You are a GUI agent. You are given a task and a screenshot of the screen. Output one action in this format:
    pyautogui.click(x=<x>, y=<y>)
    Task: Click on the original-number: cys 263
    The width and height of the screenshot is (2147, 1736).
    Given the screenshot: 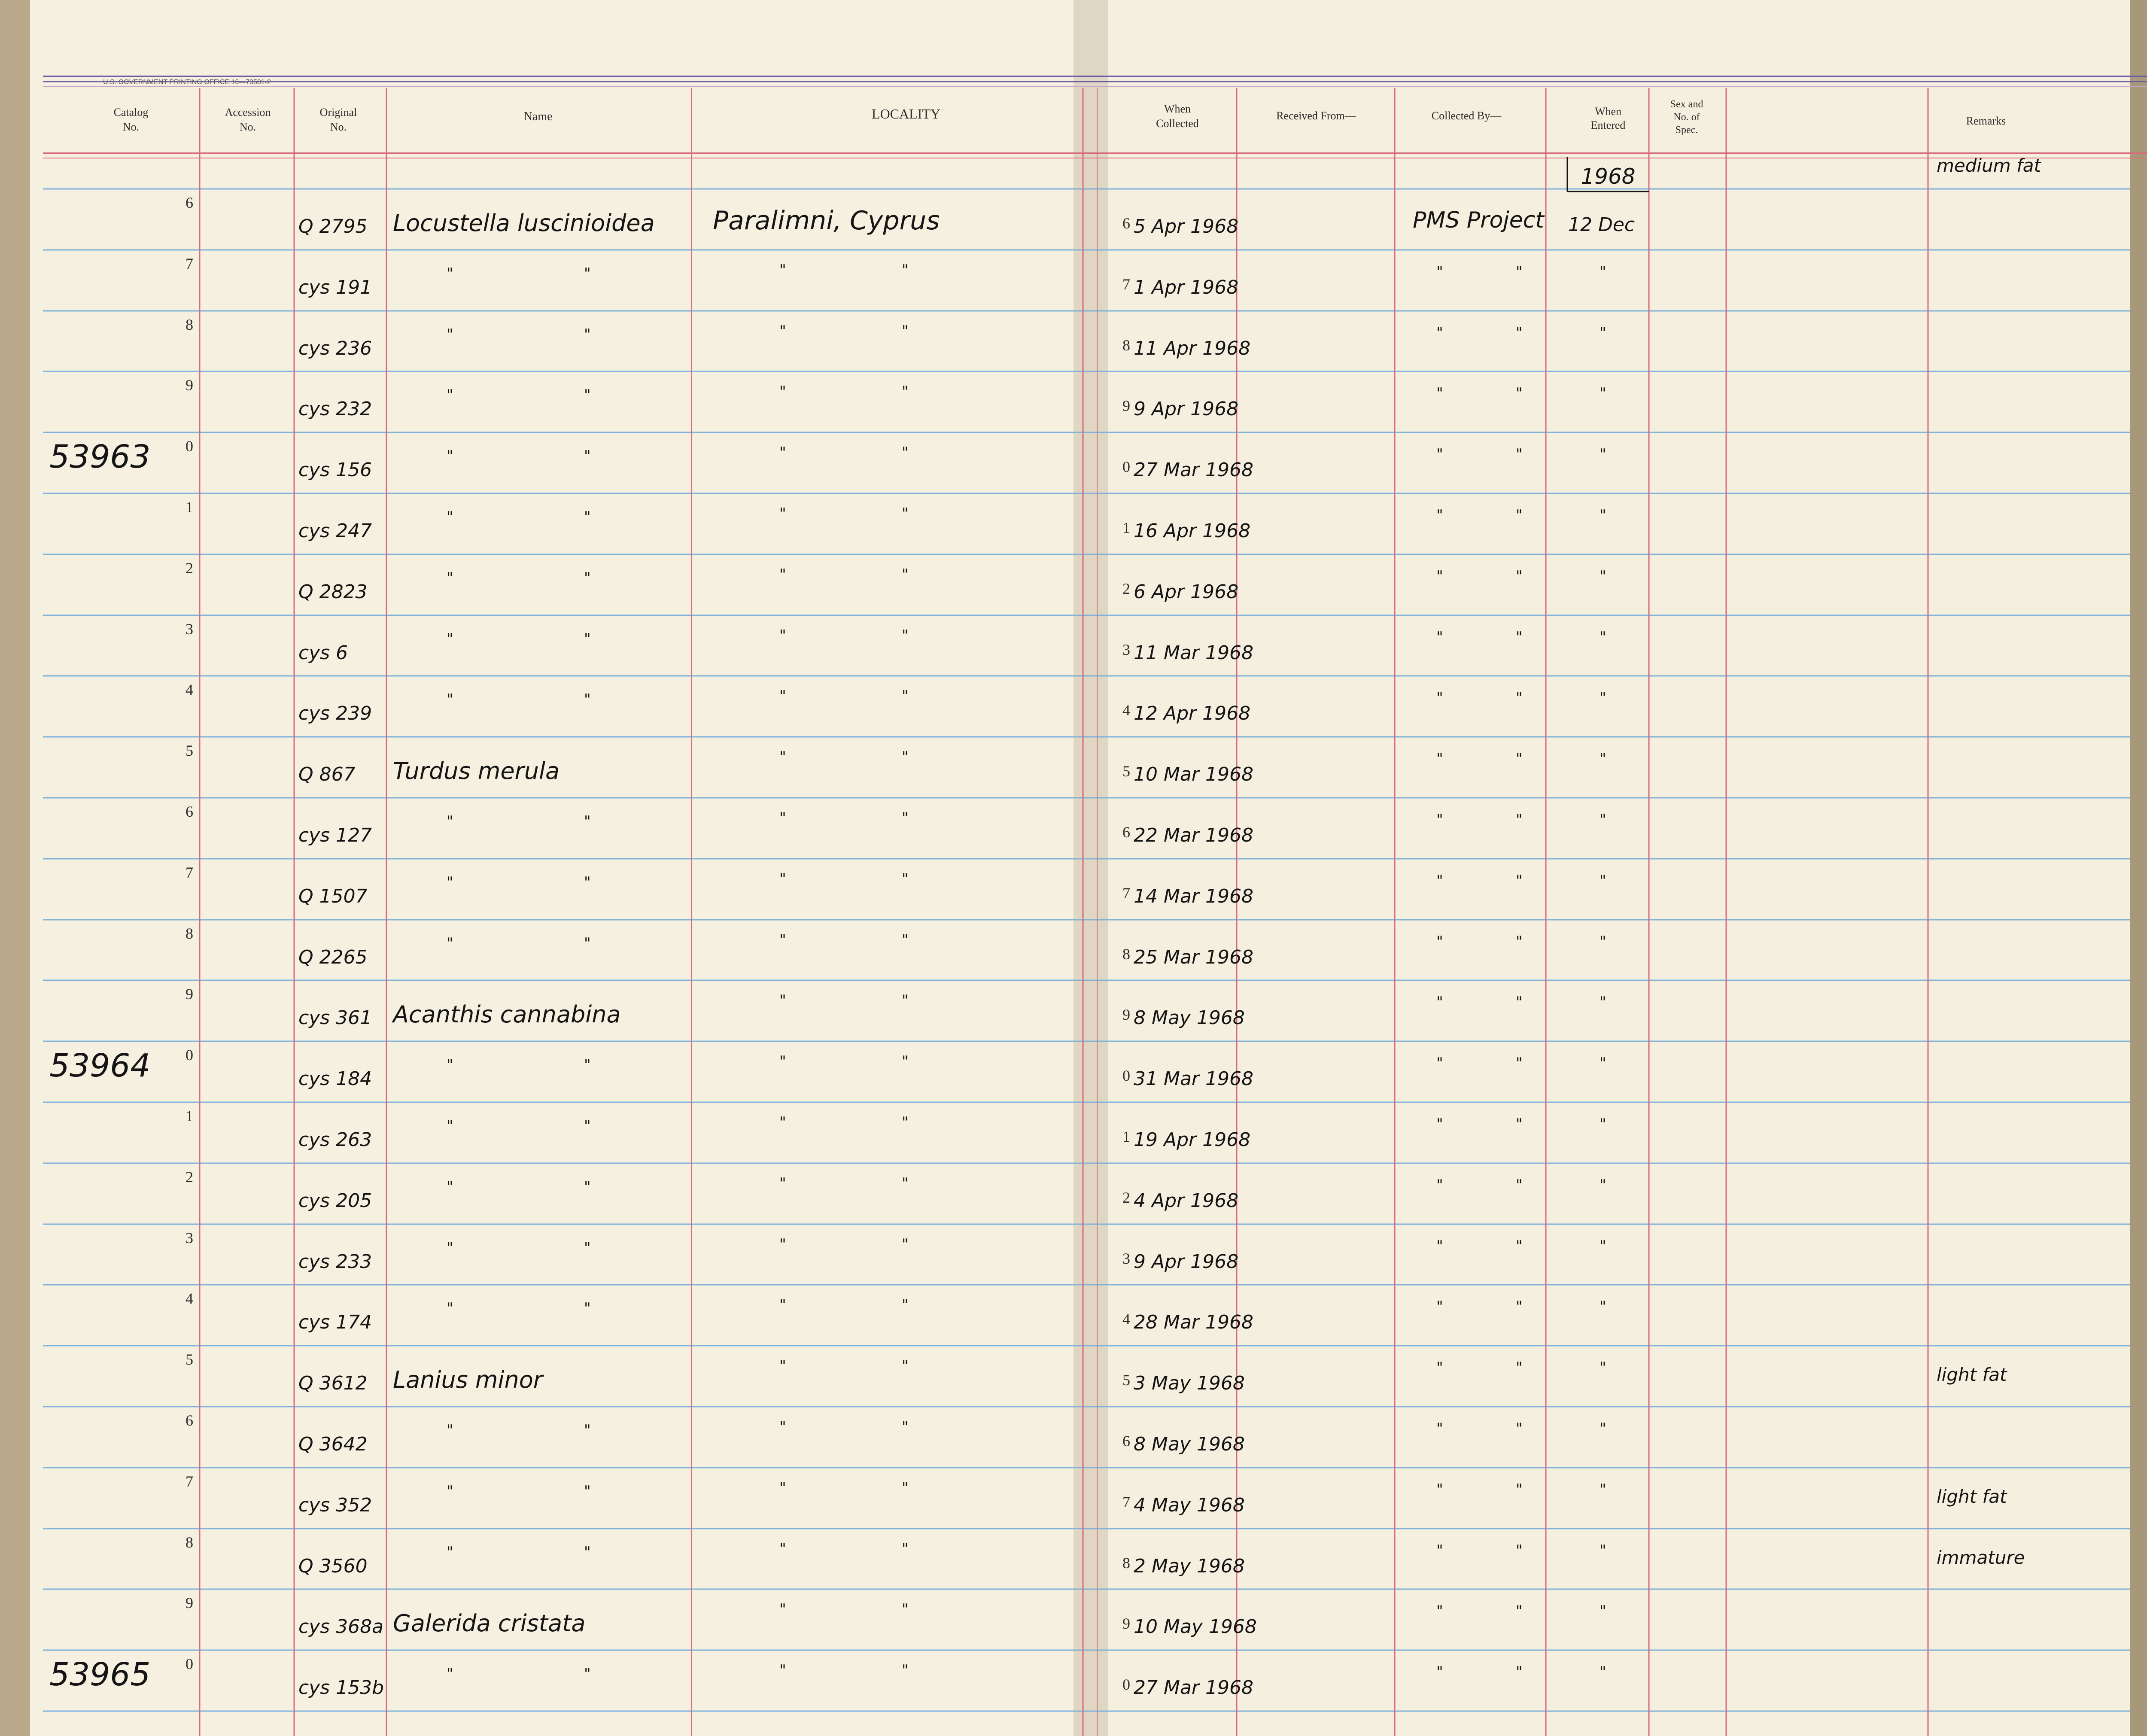 What is the action you would take?
    pyautogui.click(x=335, y=1140)
    